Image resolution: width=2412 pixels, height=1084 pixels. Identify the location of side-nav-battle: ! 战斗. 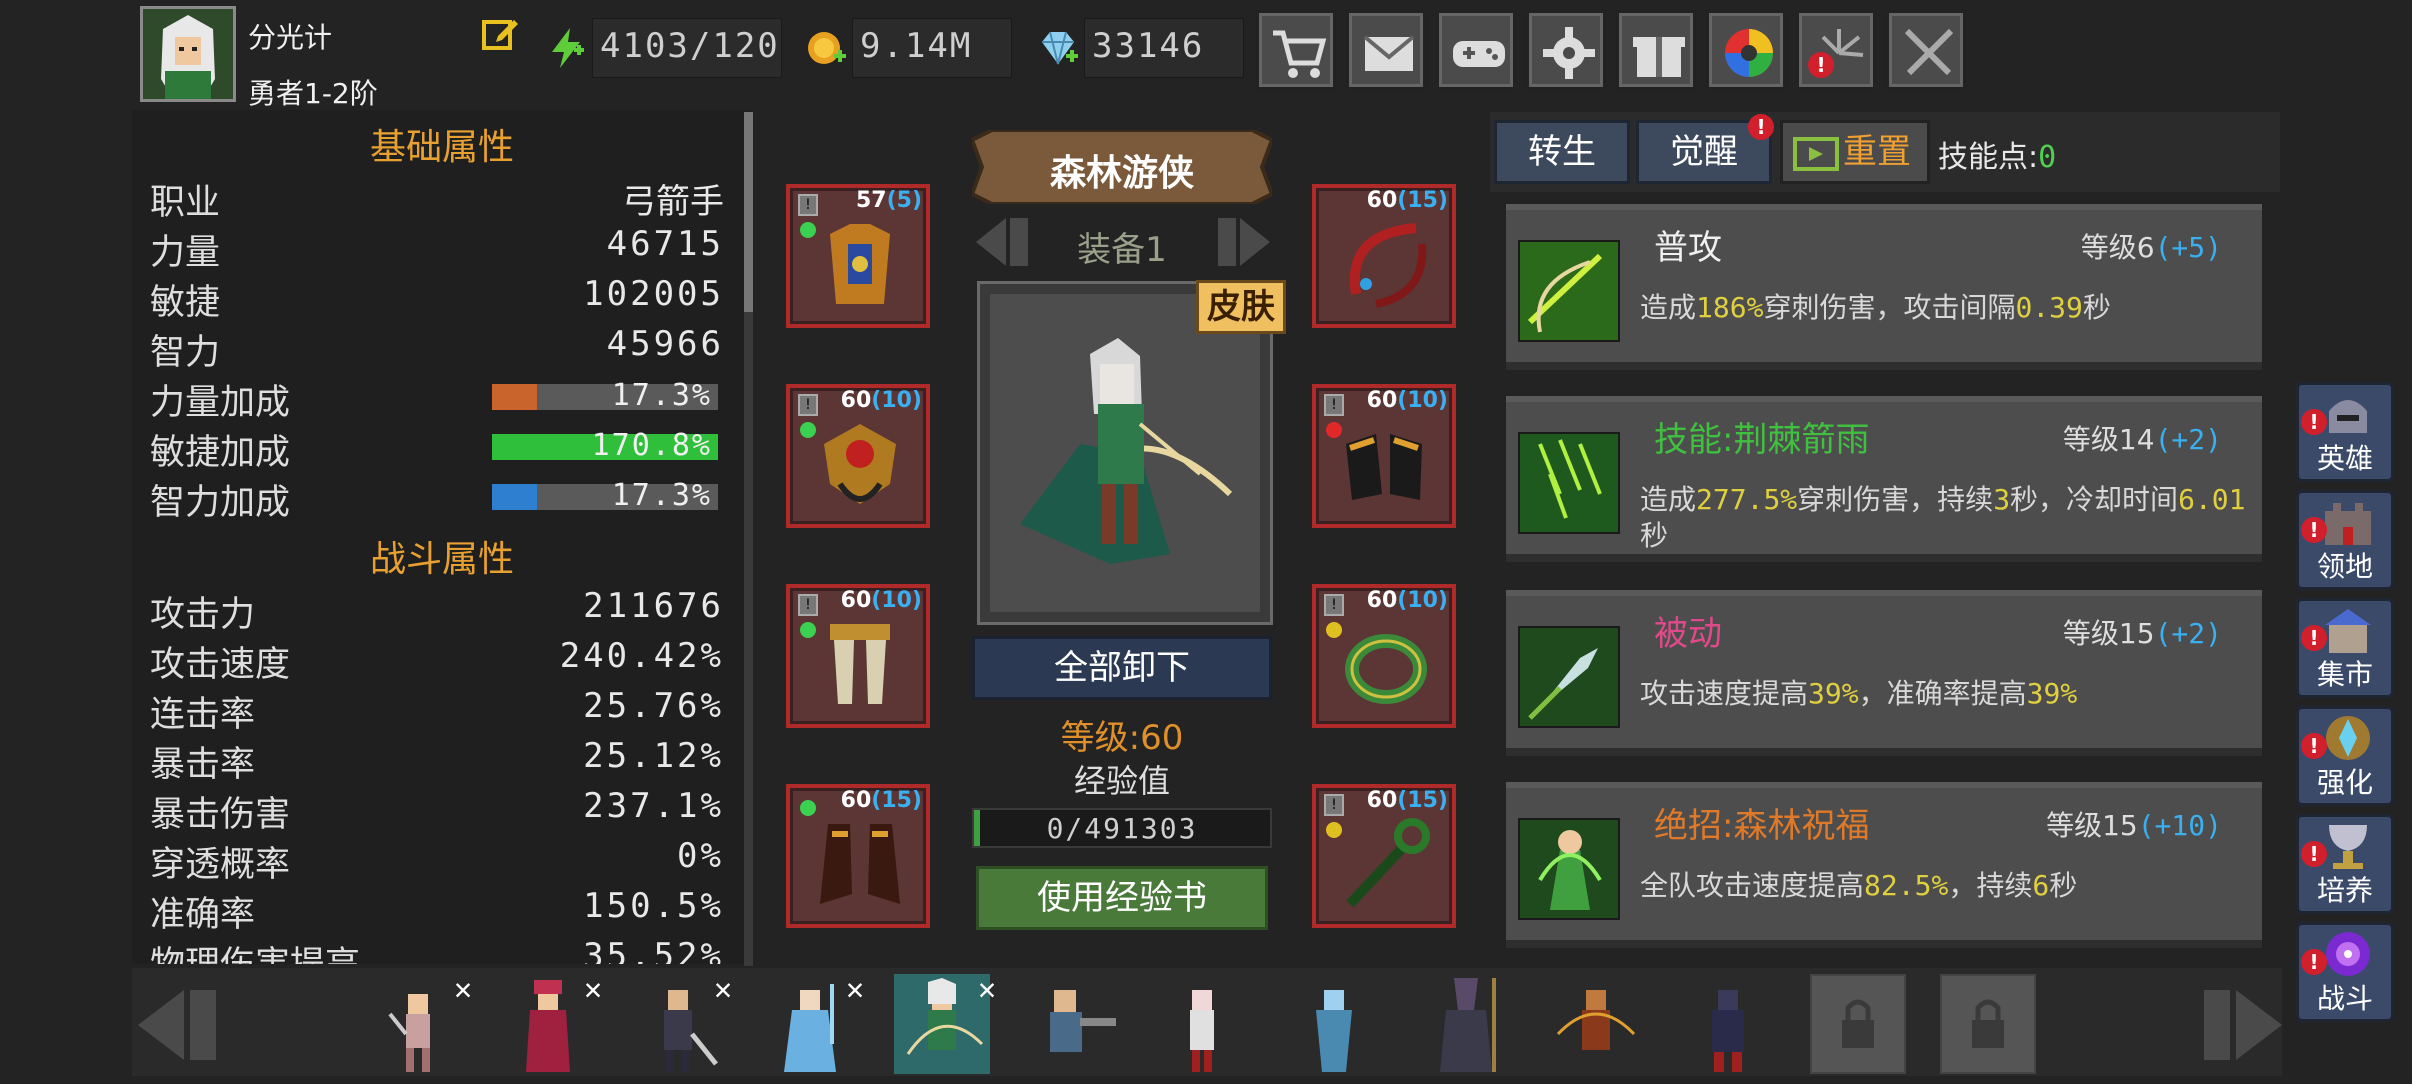
(2345, 972).